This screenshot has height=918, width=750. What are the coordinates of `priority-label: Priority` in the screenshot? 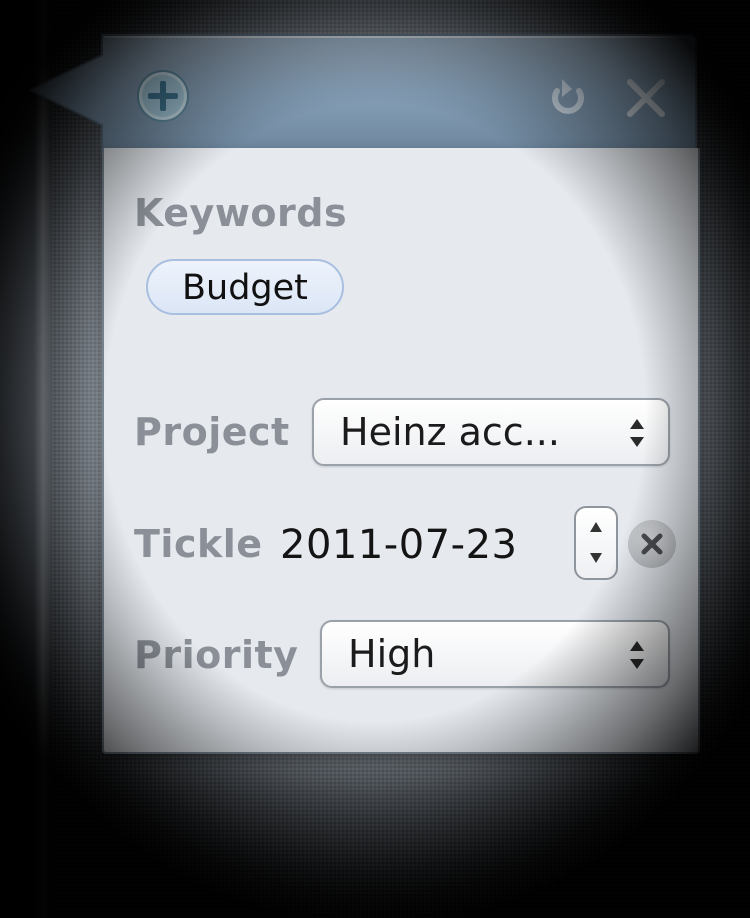 It's located at (216, 655).